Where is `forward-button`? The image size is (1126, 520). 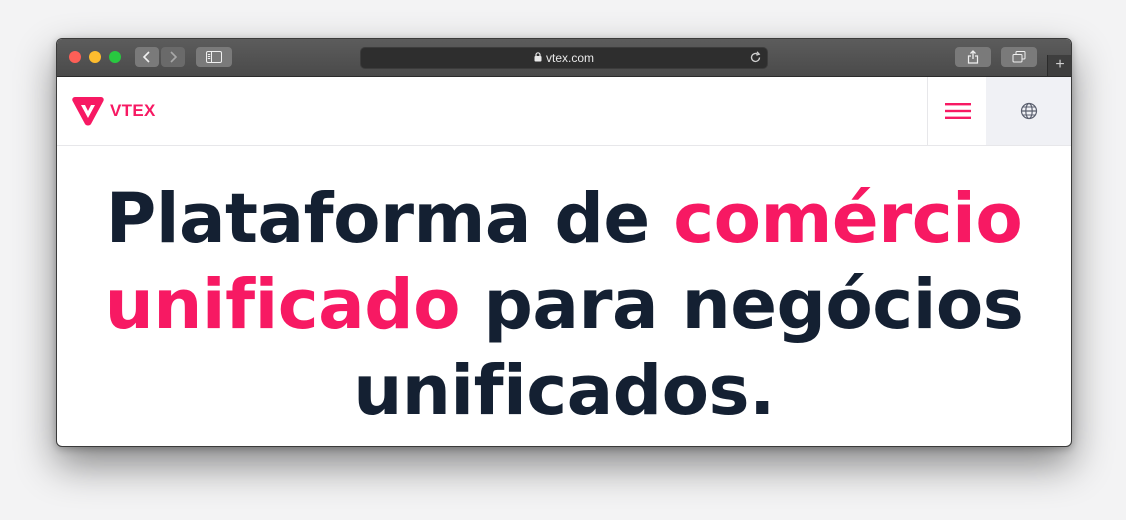 forward-button is located at coordinates (173, 57).